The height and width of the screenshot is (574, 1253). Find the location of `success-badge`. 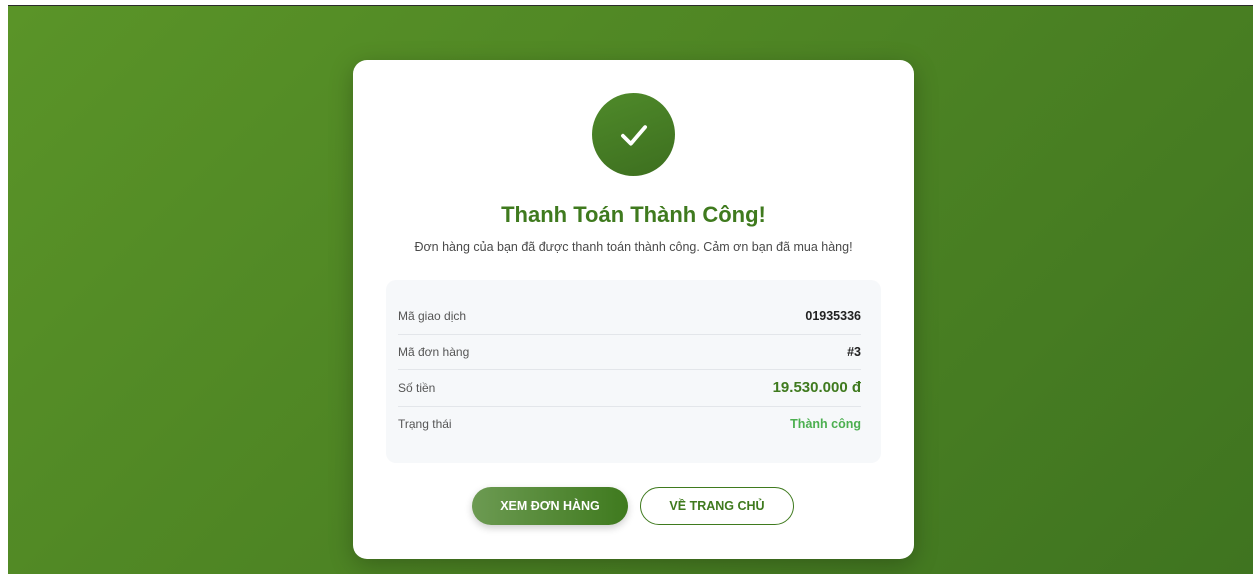

success-badge is located at coordinates (633, 134).